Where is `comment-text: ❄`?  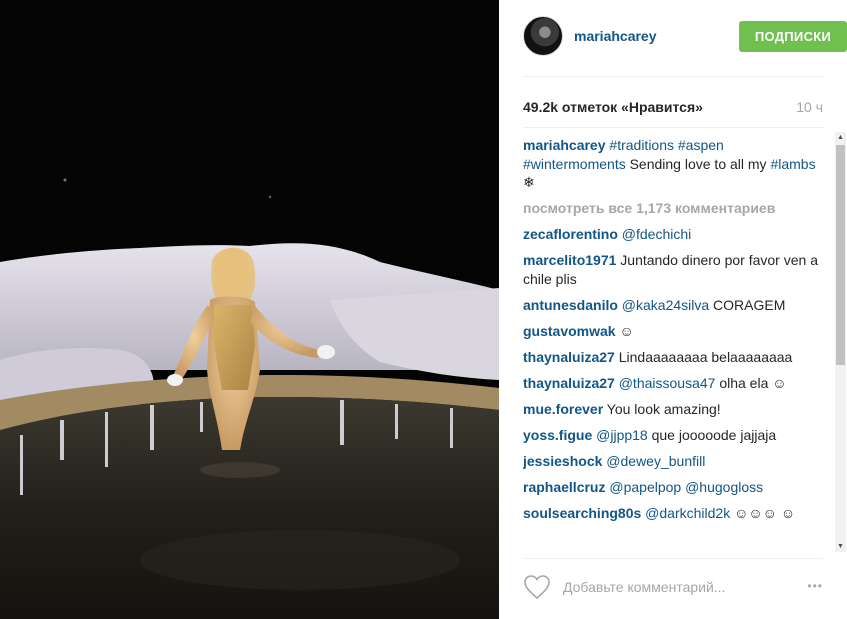 comment-text: ❄ is located at coordinates (529, 182).